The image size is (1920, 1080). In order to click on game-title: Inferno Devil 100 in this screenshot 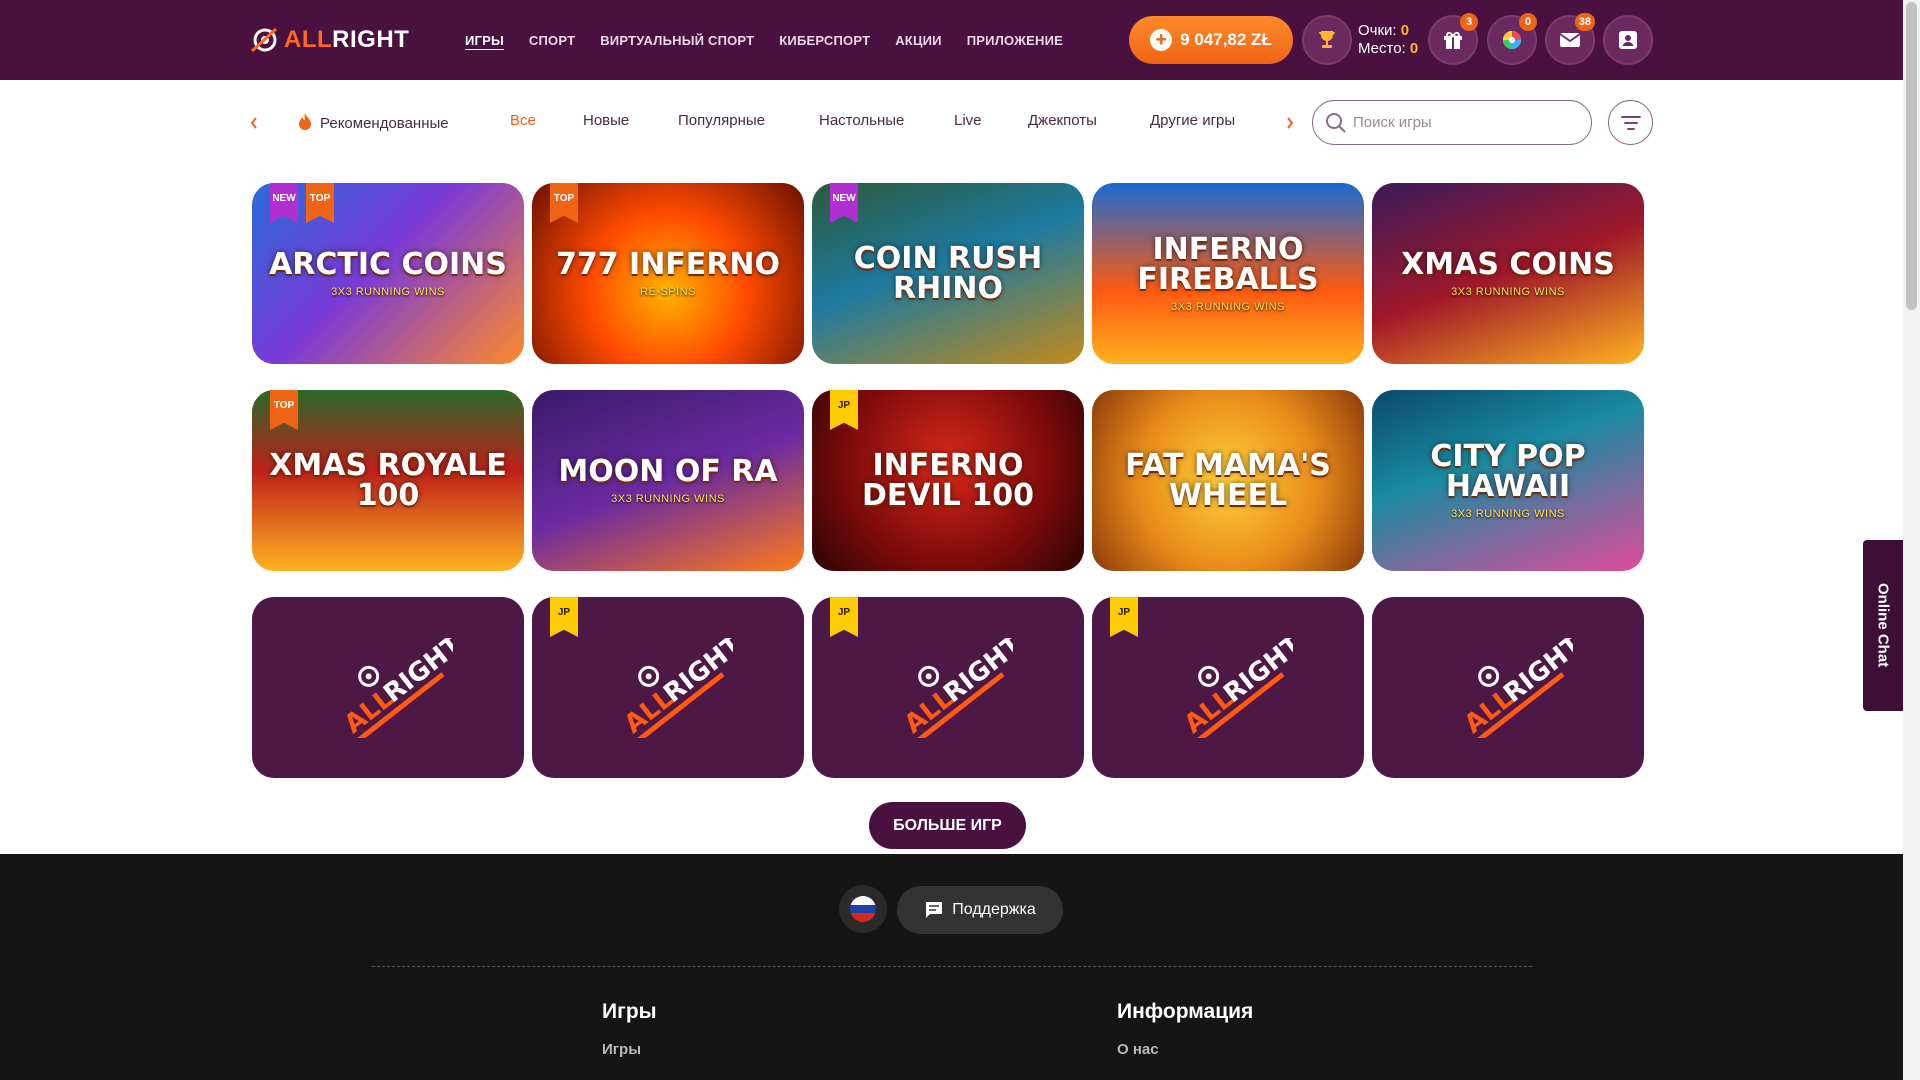, I will do `click(948, 480)`.